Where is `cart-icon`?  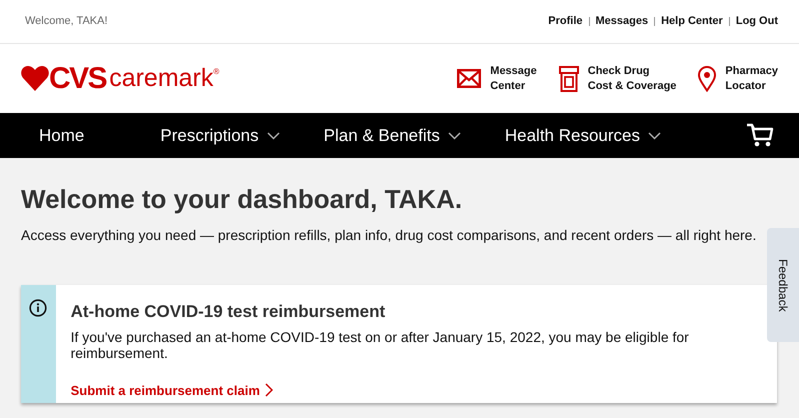
cart-icon is located at coordinates (760, 135).